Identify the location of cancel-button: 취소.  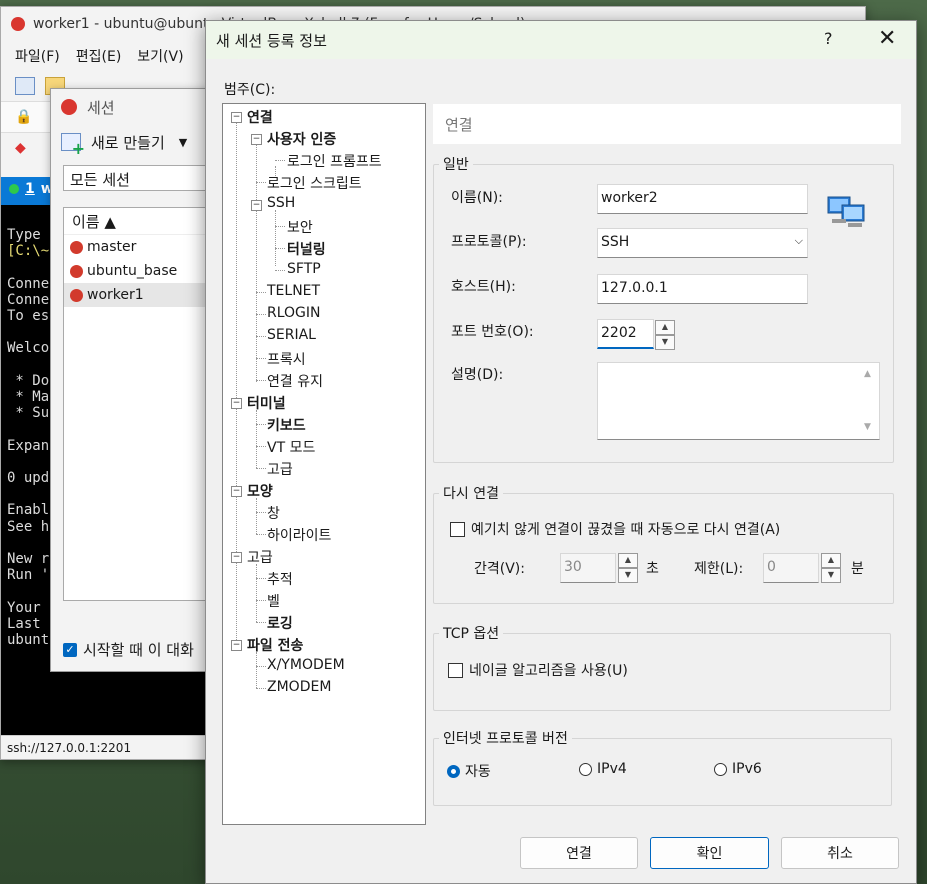
(840, 853).